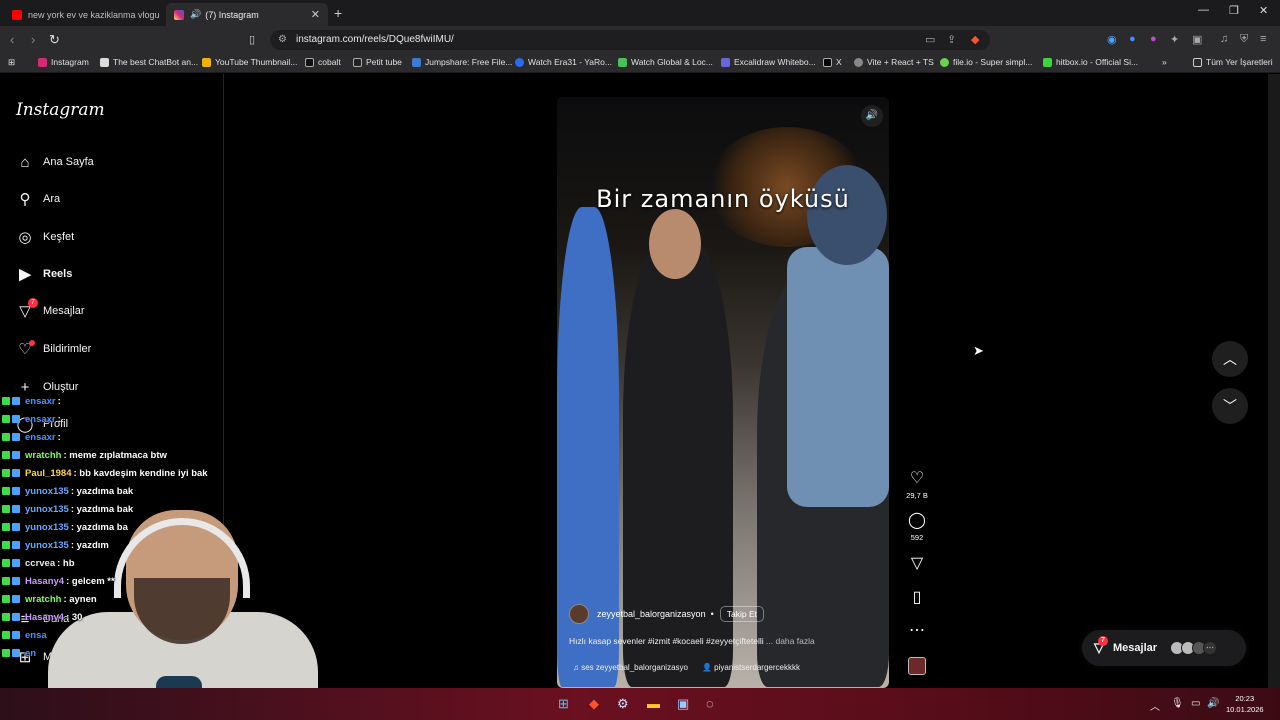  Describe the element at coordinates (579, 614) in the screenshot. I see `avatar` at that location.